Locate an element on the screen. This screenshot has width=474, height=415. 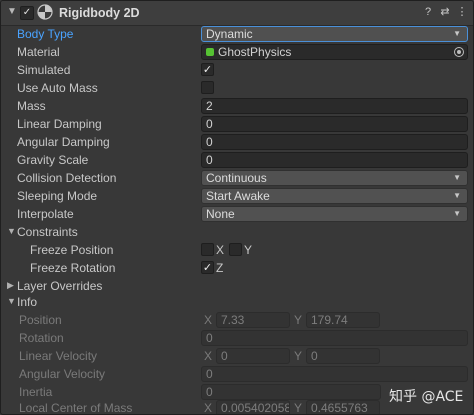
mass-row: Mass 2 is located at coordinates (237, 106).